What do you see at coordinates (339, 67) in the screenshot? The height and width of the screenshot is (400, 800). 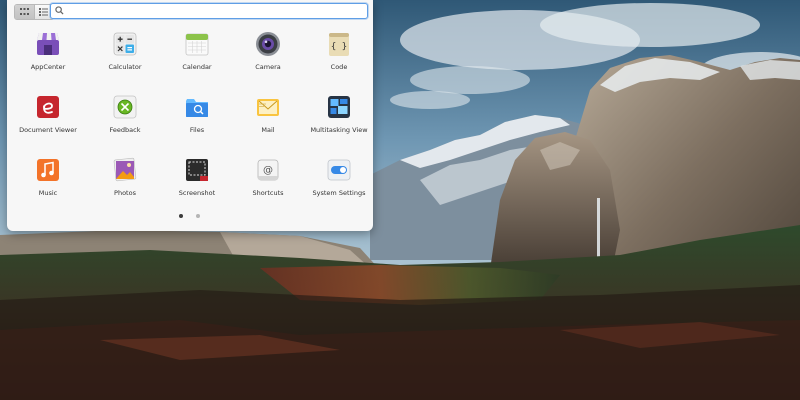 I see `app-label: Code` at bounding box center [339, 67].